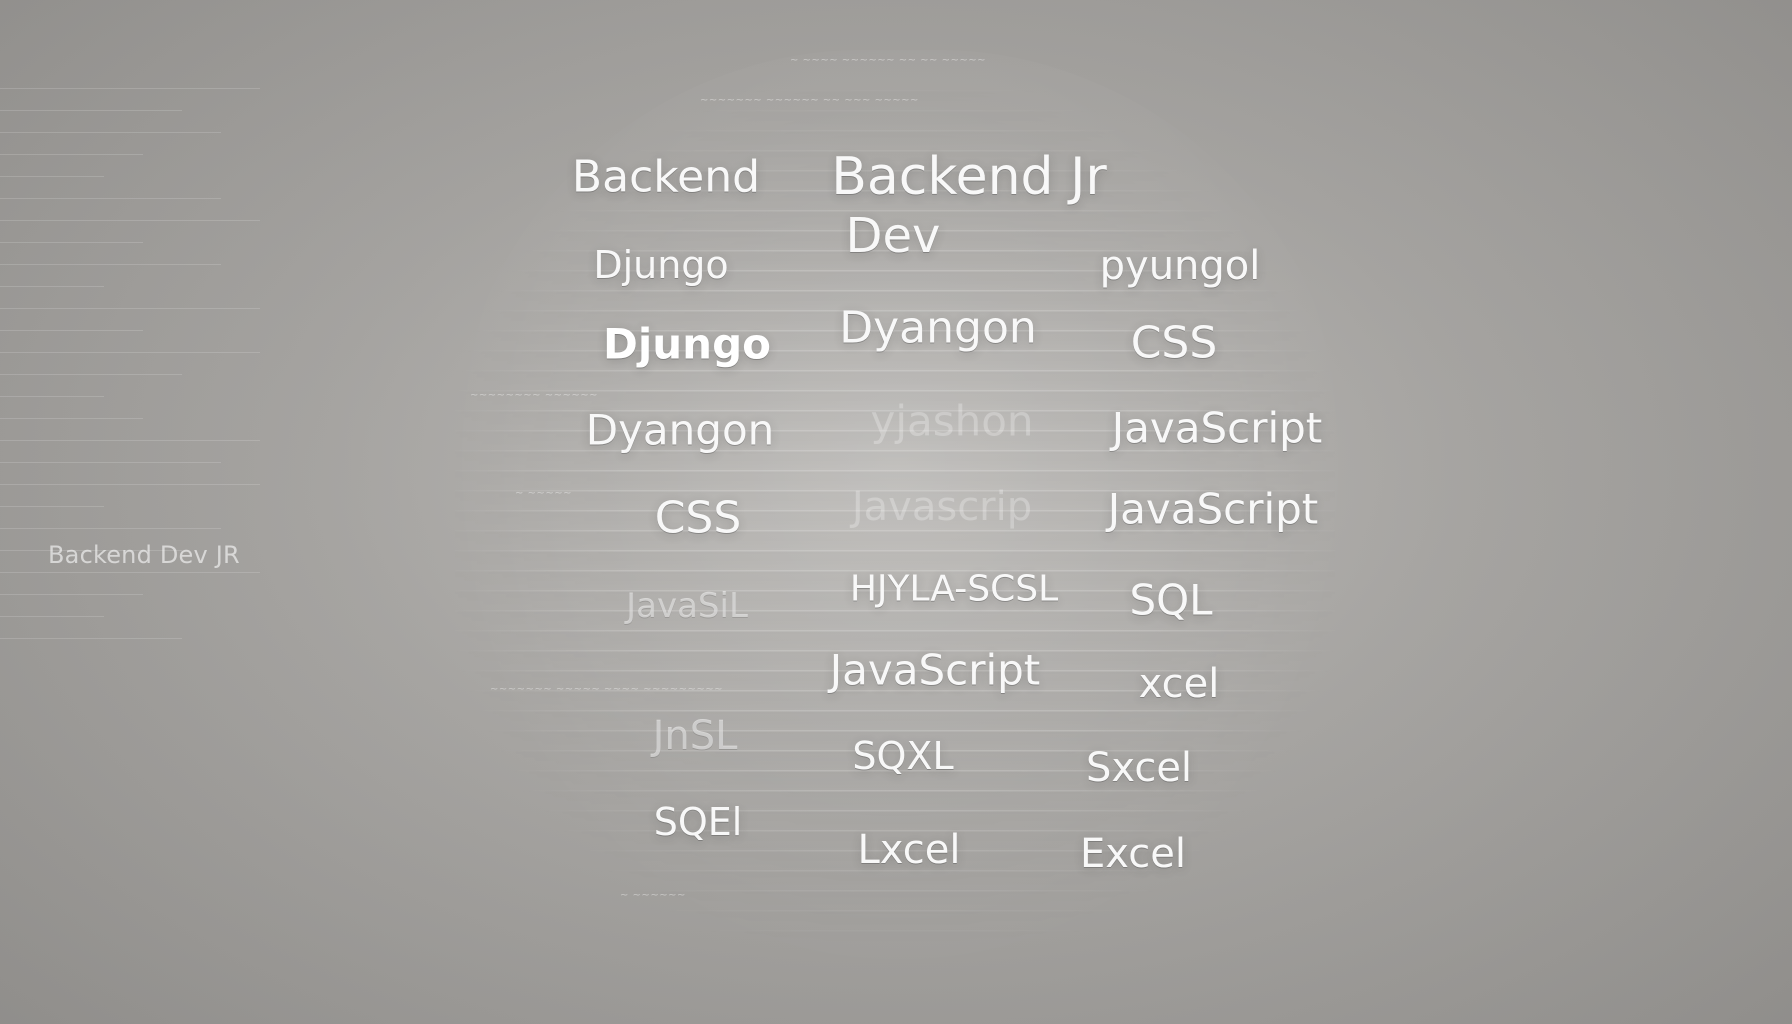 Image resolution: width=1792 pixels, height=1024 pixels. I want to click on top-noise-2: ~~~~~~~ ~~~~~~ ~~ ~~~ ~~~~~, so click(809, 100).